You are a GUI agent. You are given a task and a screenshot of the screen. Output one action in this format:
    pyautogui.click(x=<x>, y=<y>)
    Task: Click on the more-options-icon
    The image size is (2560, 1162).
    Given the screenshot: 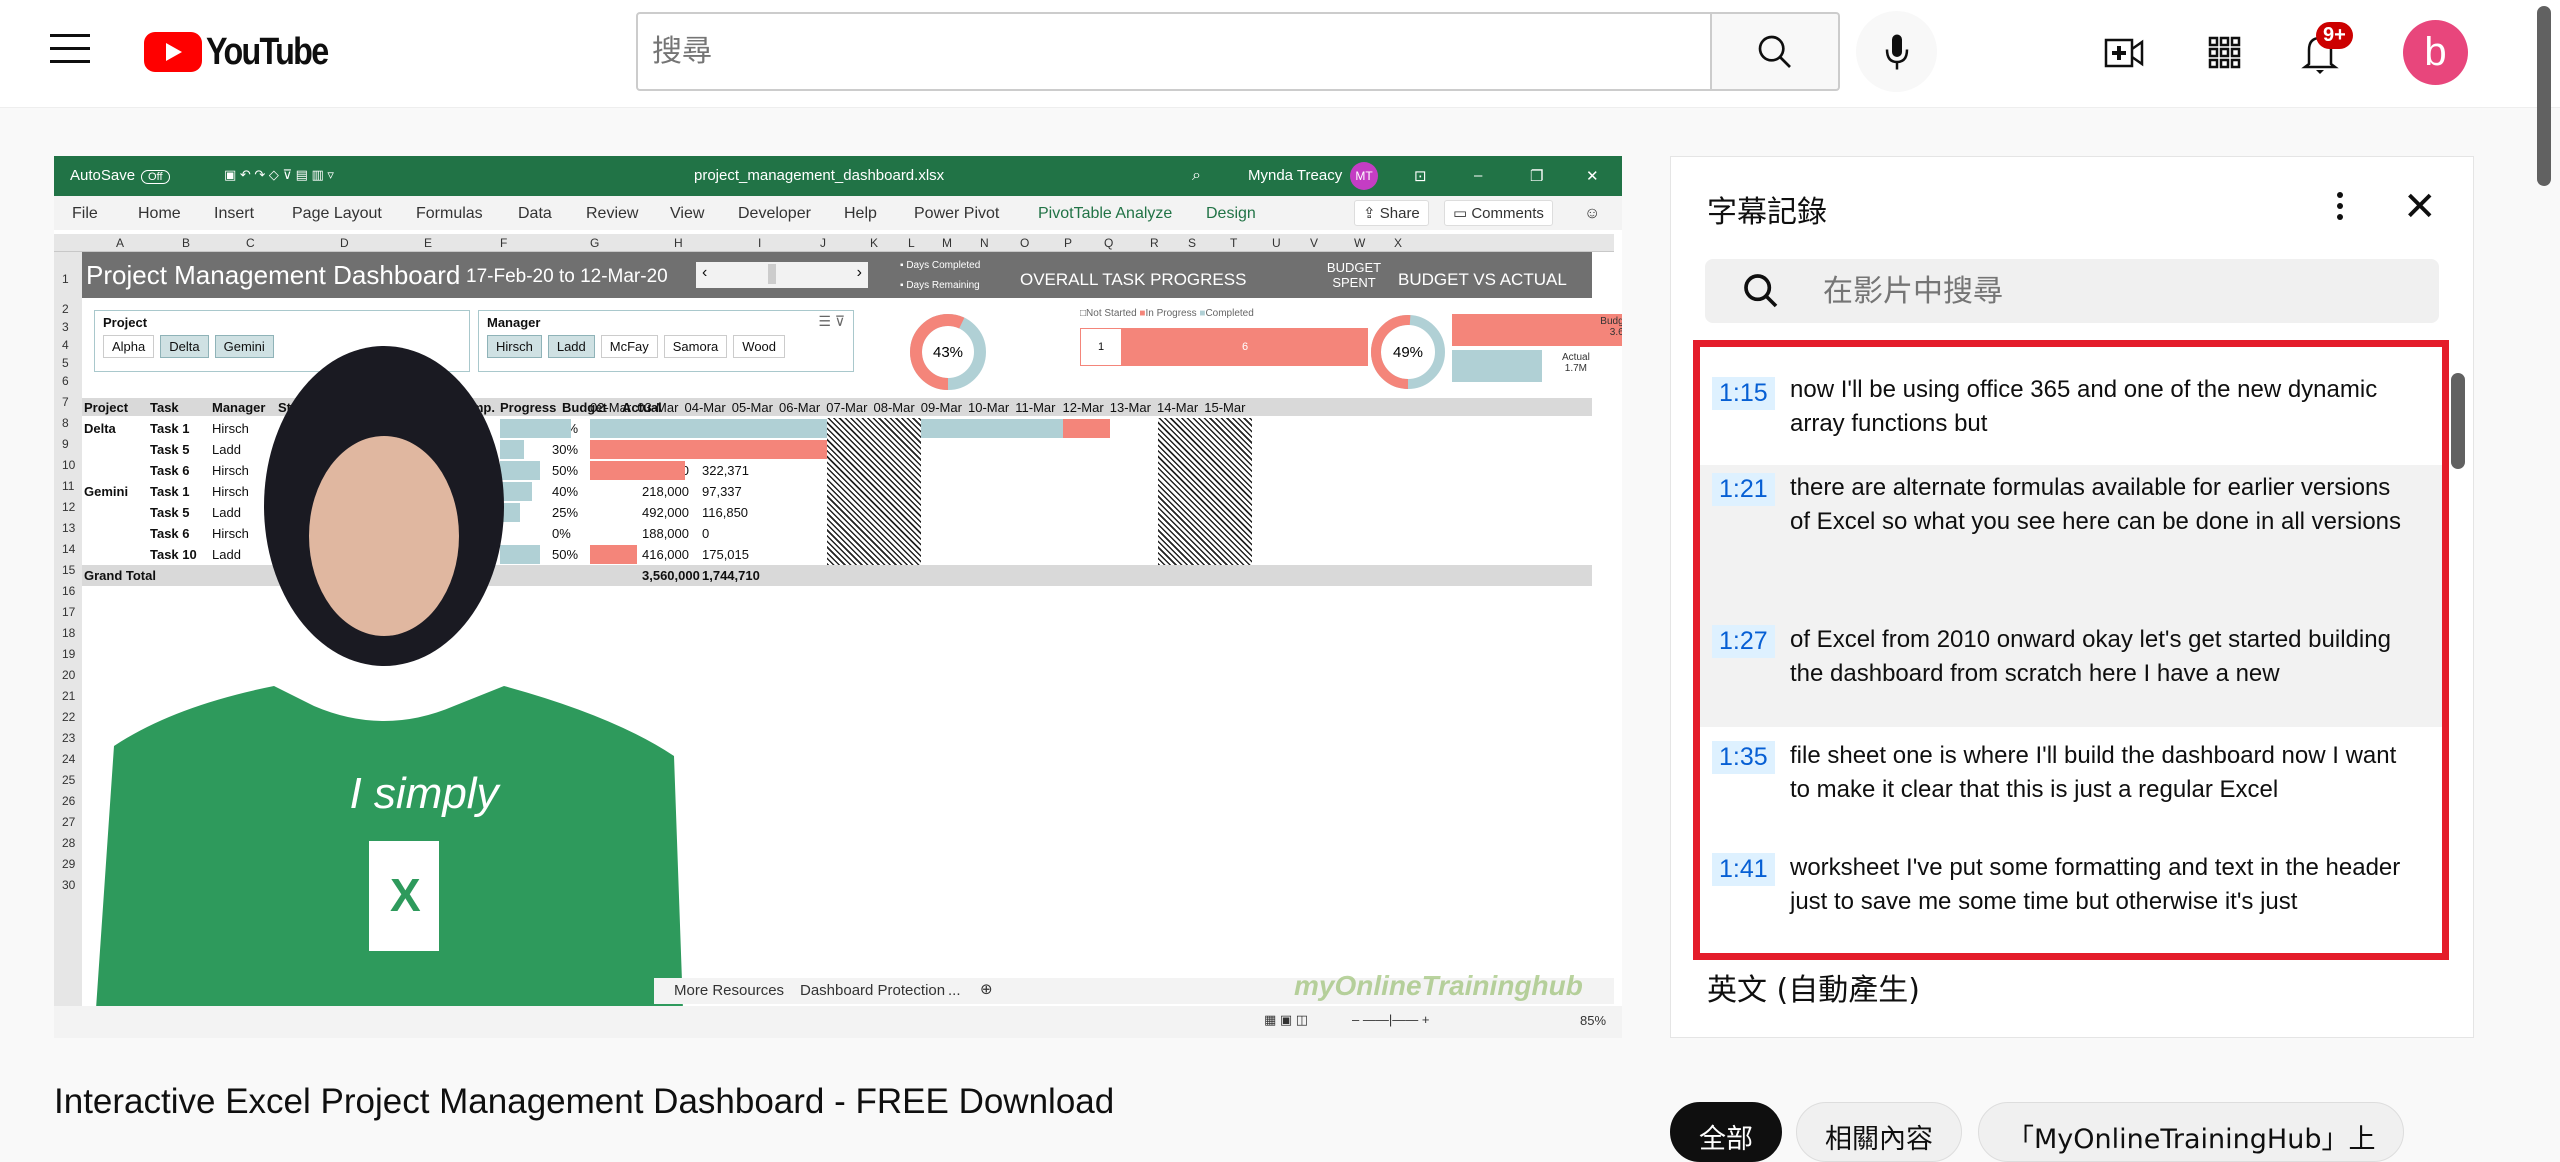 What is the action you would take?
    pyautogui.click(x=2340, y=207)
    